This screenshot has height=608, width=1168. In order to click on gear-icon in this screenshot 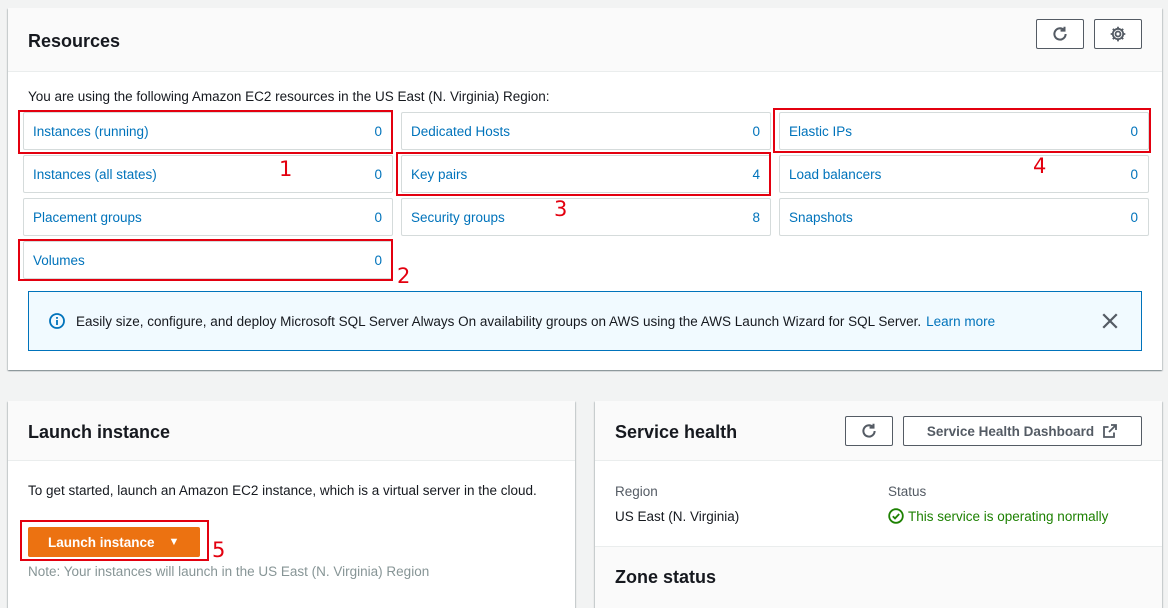, I will do `click(1118, 34)`.